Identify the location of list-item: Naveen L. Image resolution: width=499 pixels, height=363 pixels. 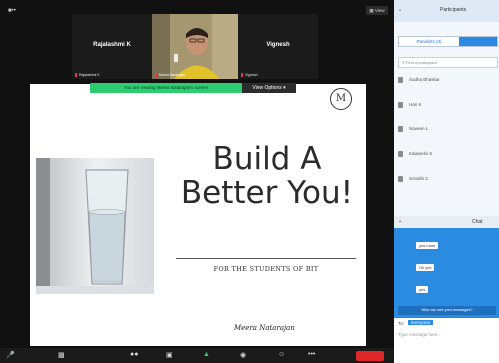
(447, 132).